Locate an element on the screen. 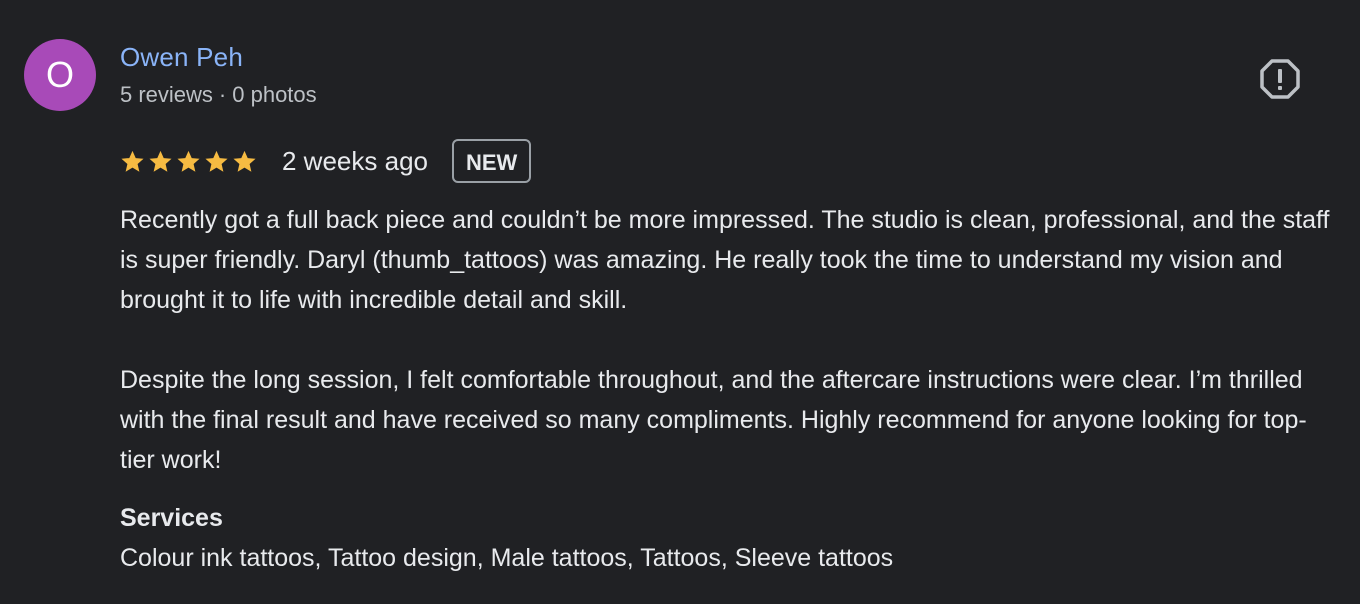 The height and width of the screenshot is (604, 1360). reviews-count: 5 reviews is located at coordinates (166, 94).